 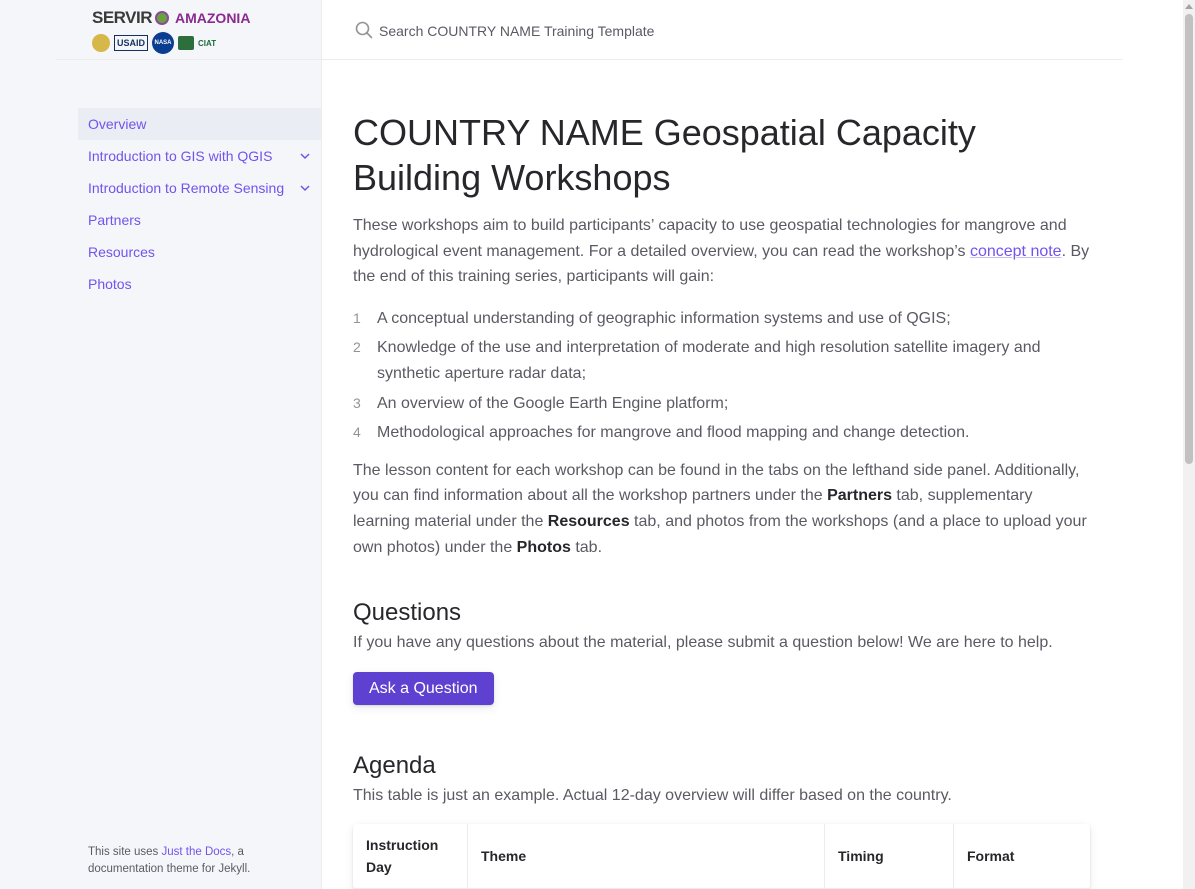 What do you see at coordinates (646, 856) in the screenshot?
I see `column-header-theme: Theme` at bounding box center [646, 856].